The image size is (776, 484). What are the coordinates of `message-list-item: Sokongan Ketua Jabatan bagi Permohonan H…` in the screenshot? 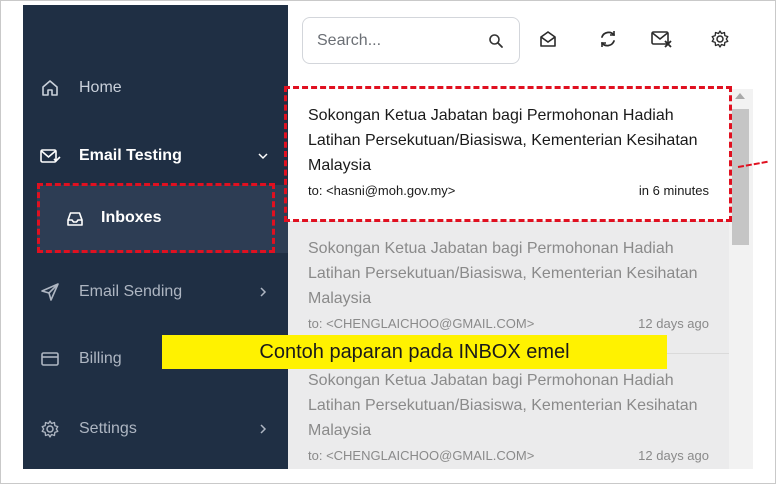 It's located at (508, 411).